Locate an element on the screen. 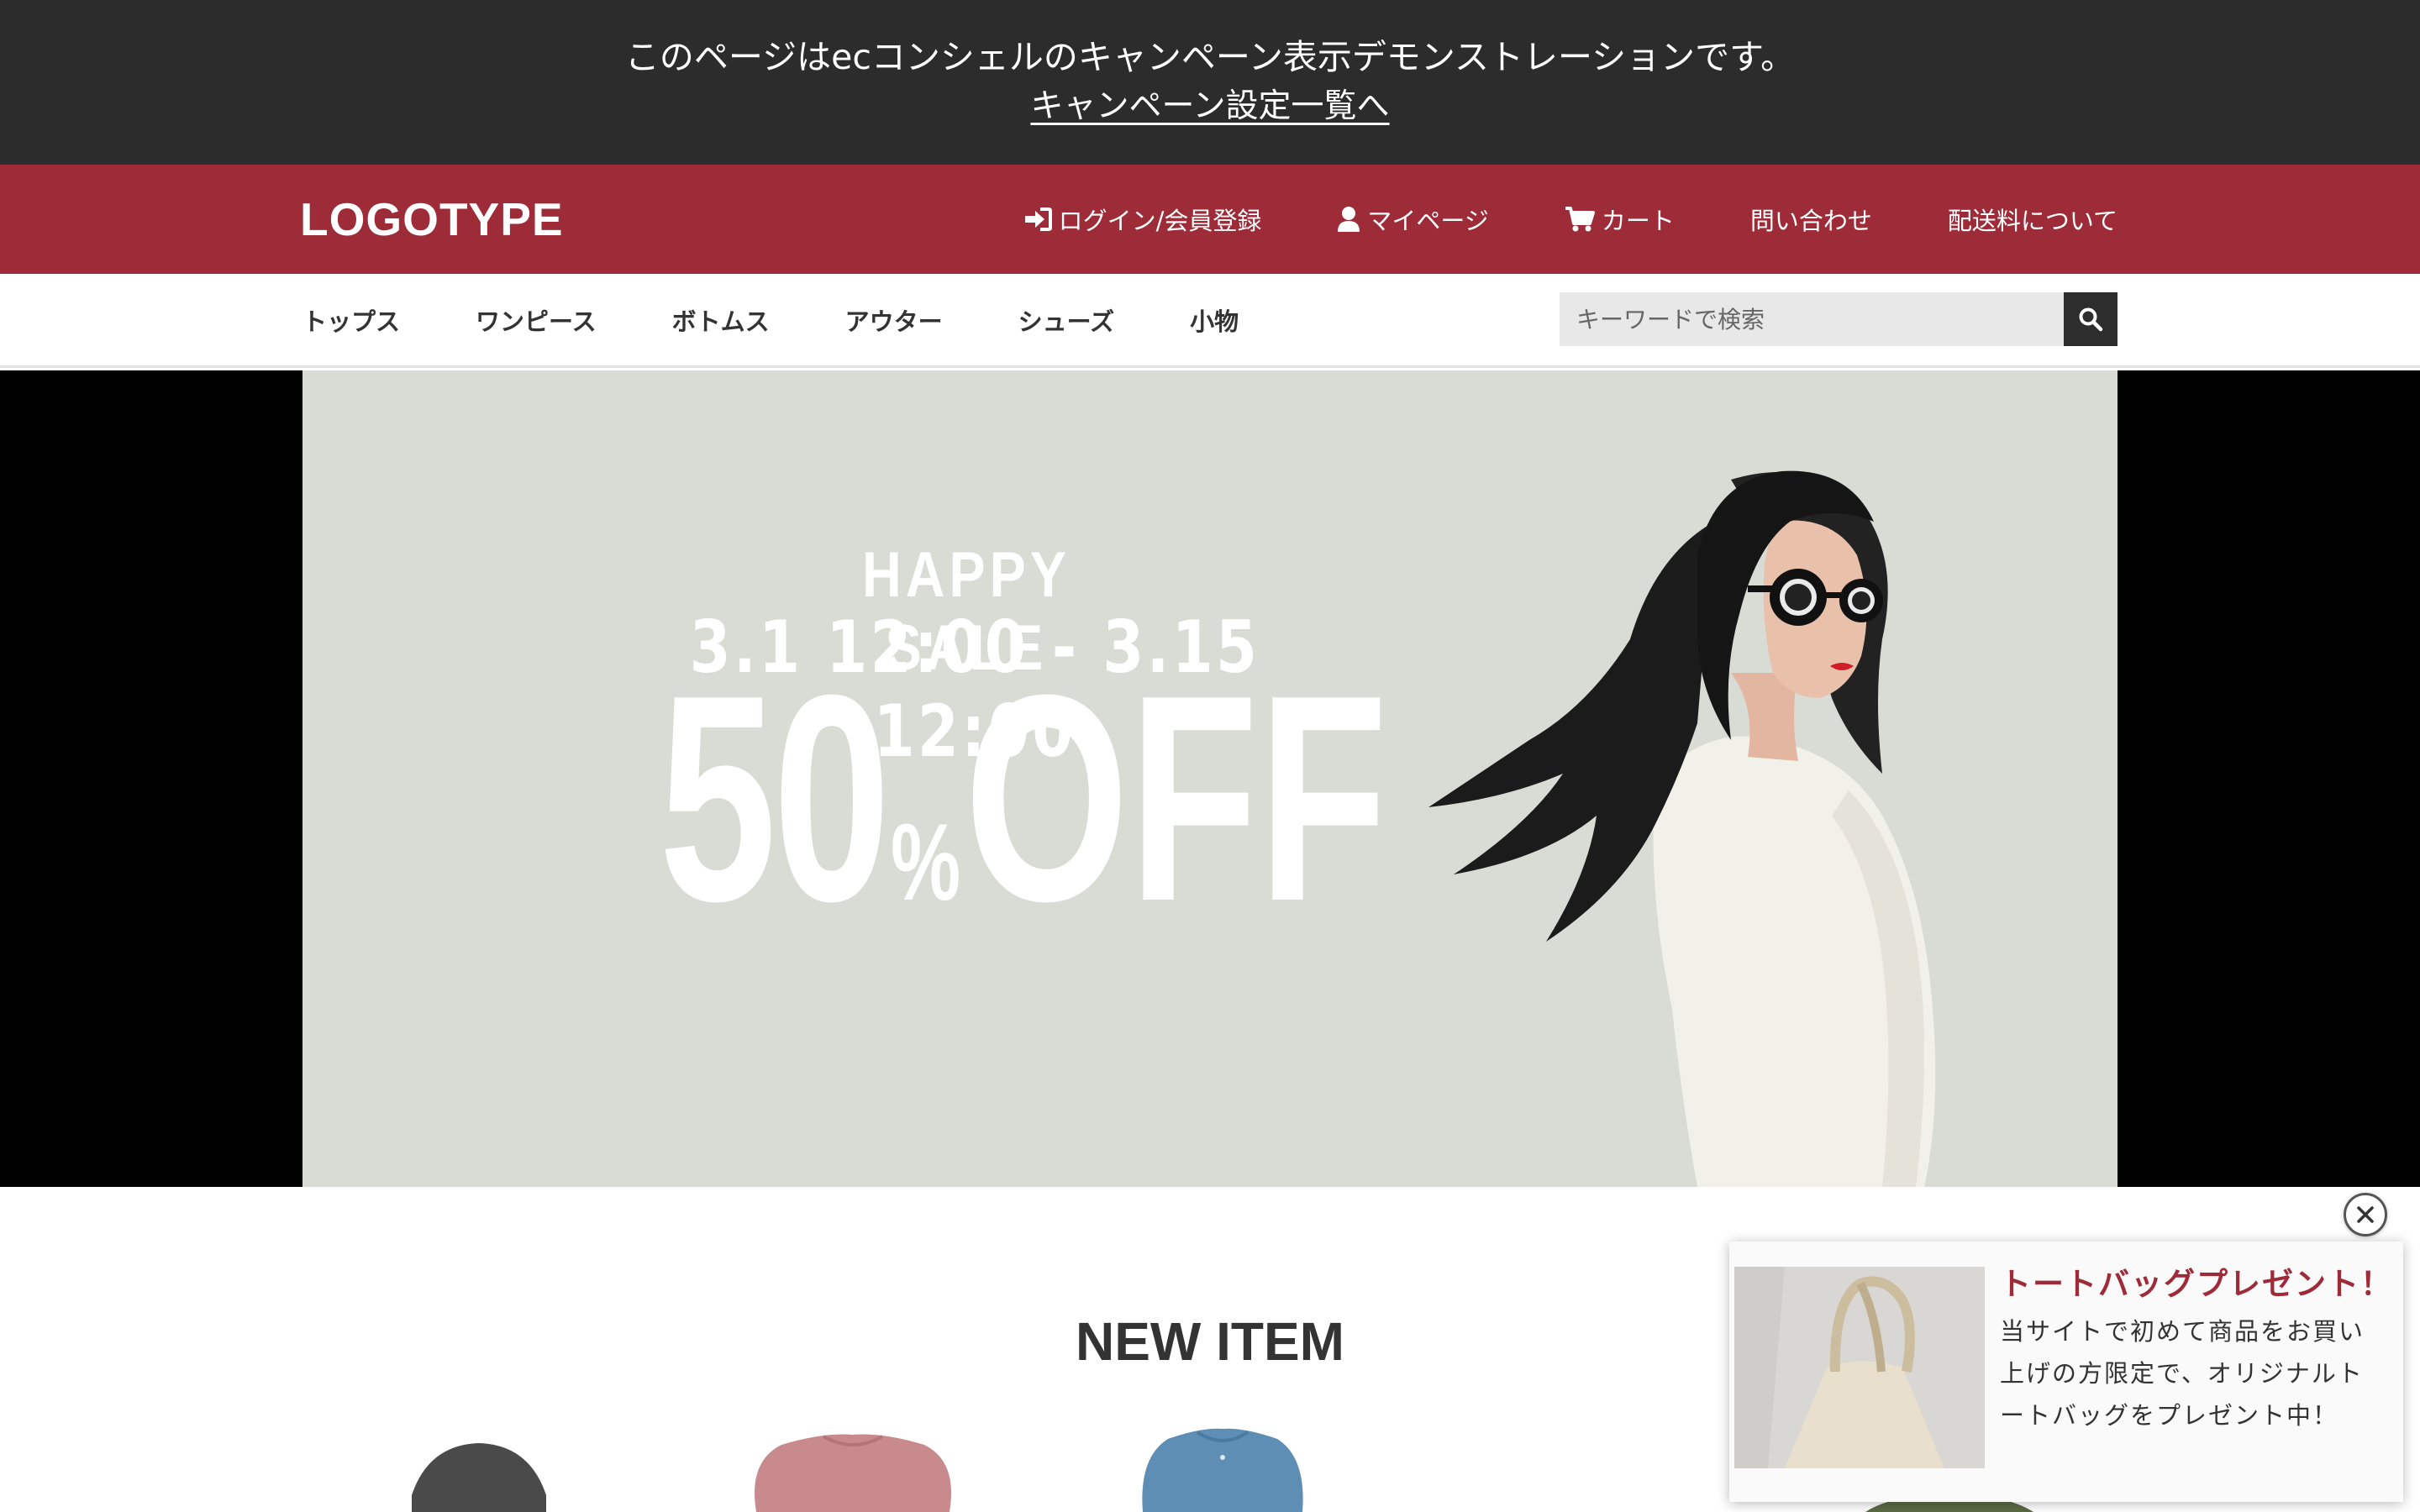 This screenshot has width=2420, height=1512. cart-link: カート is located at coordinates (1620, 219).